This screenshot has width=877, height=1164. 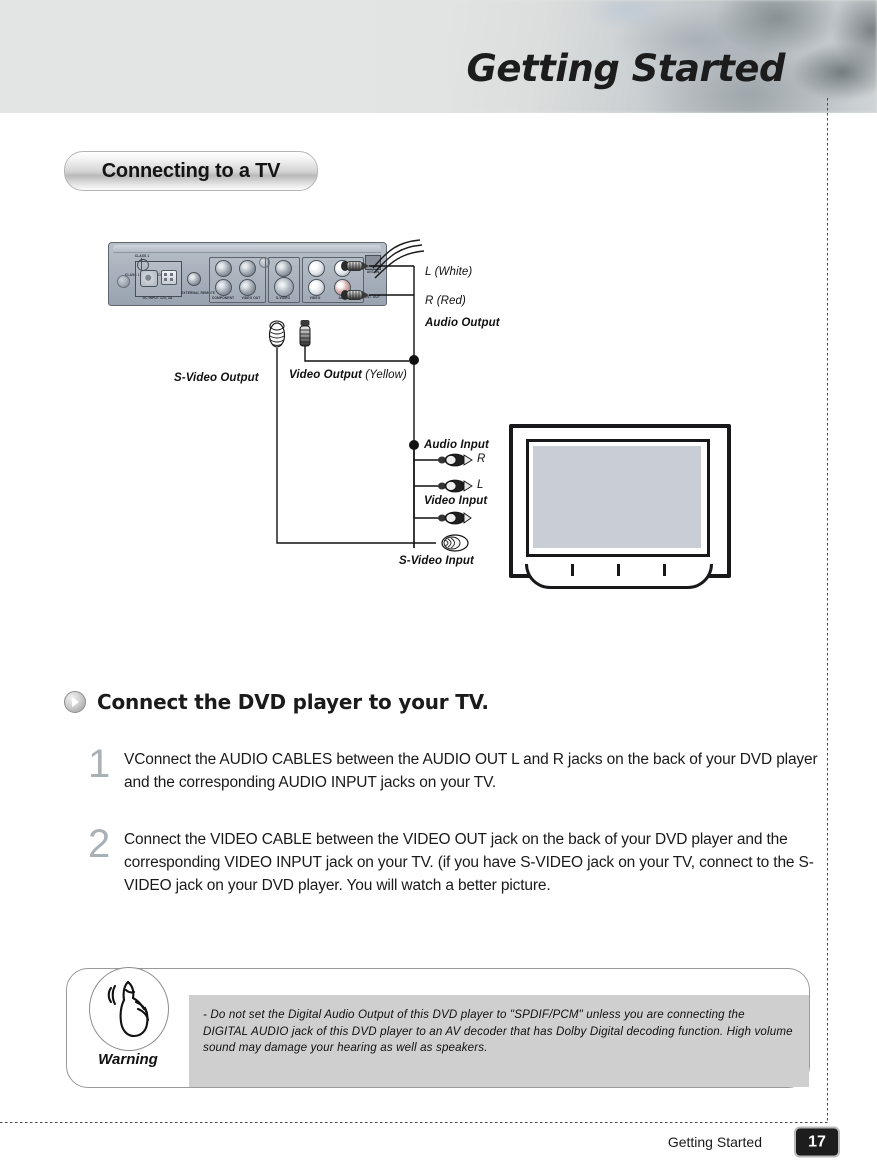 What do you see at coordinates (386, 375) in the screenshot?
I see `label-video-output-color: (Yellow)` at bounding box center [386, 375].